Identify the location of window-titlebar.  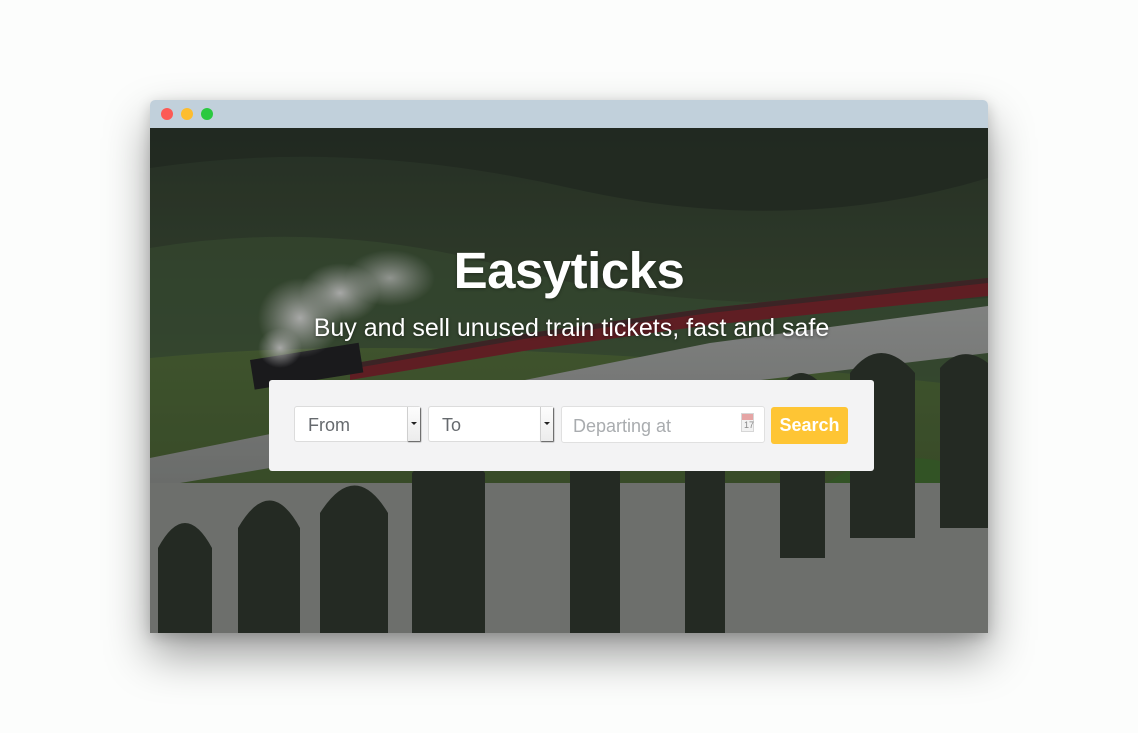
(569, 114).